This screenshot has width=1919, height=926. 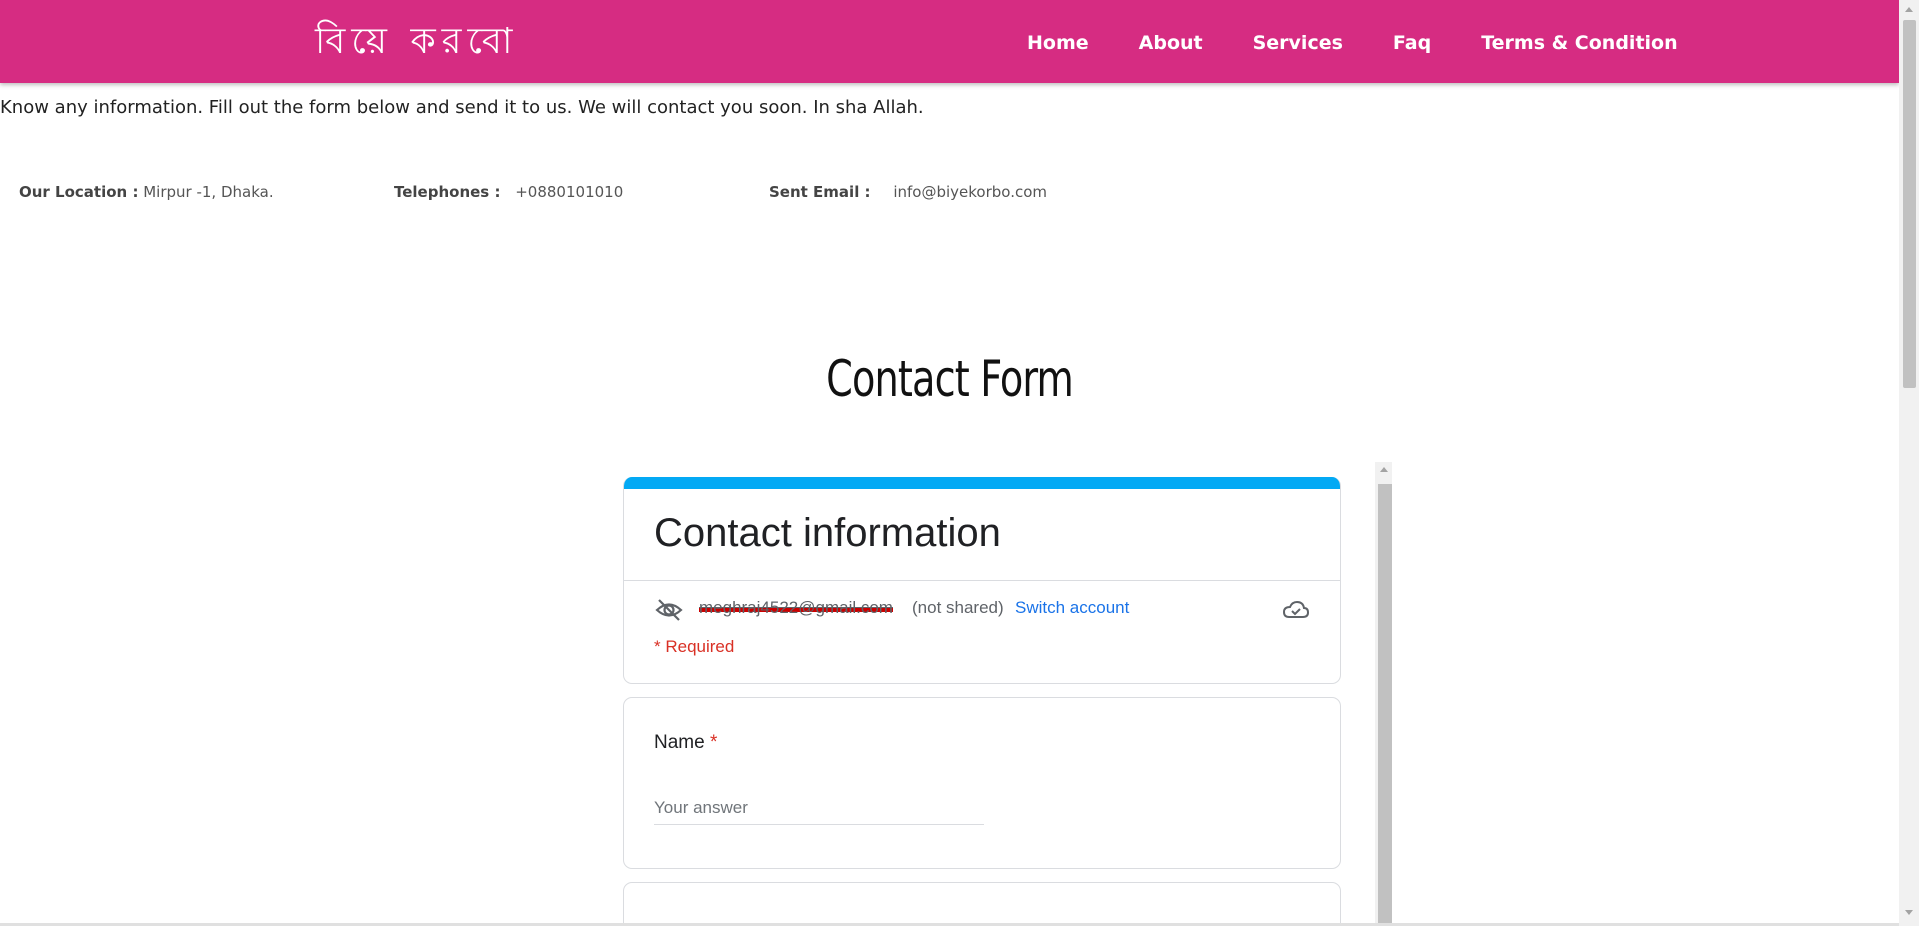 I want to click on required-note: * Required, so click(x=694, y=646).